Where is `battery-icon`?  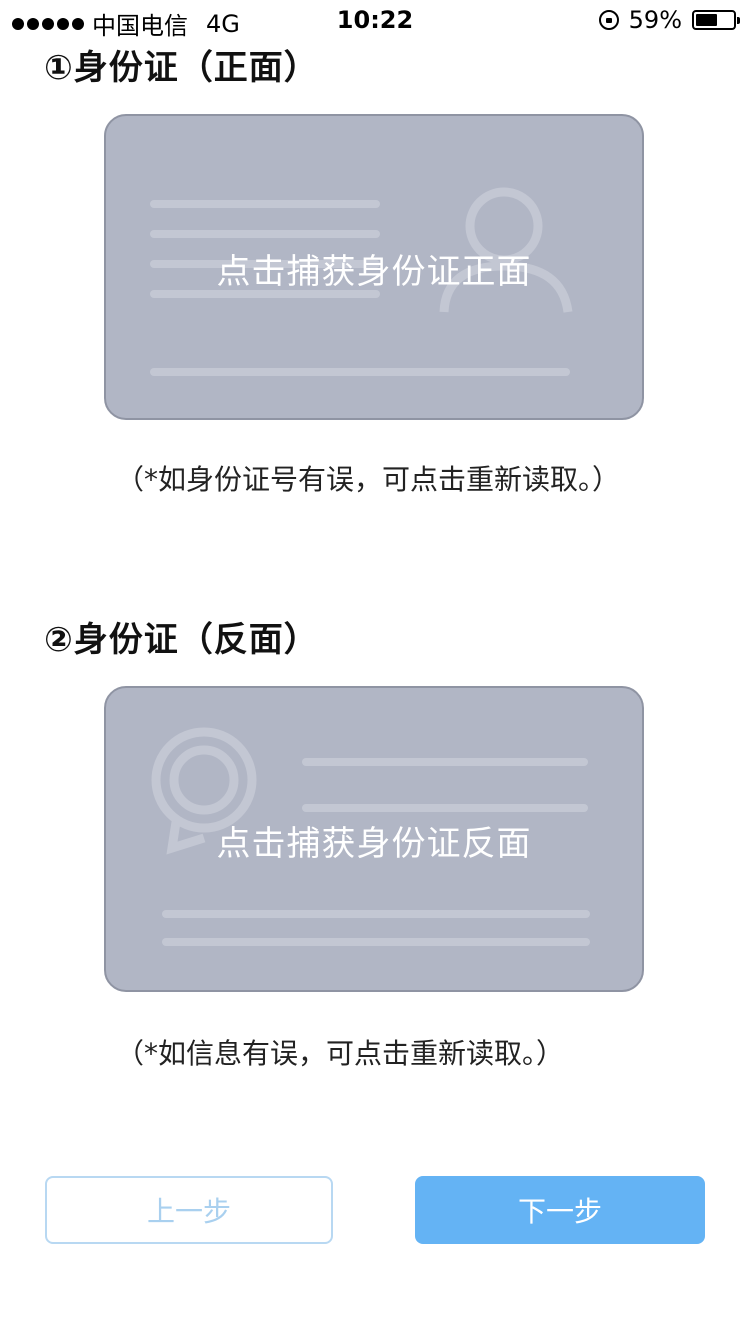 battery-icon is located at coordinates (716, 20).